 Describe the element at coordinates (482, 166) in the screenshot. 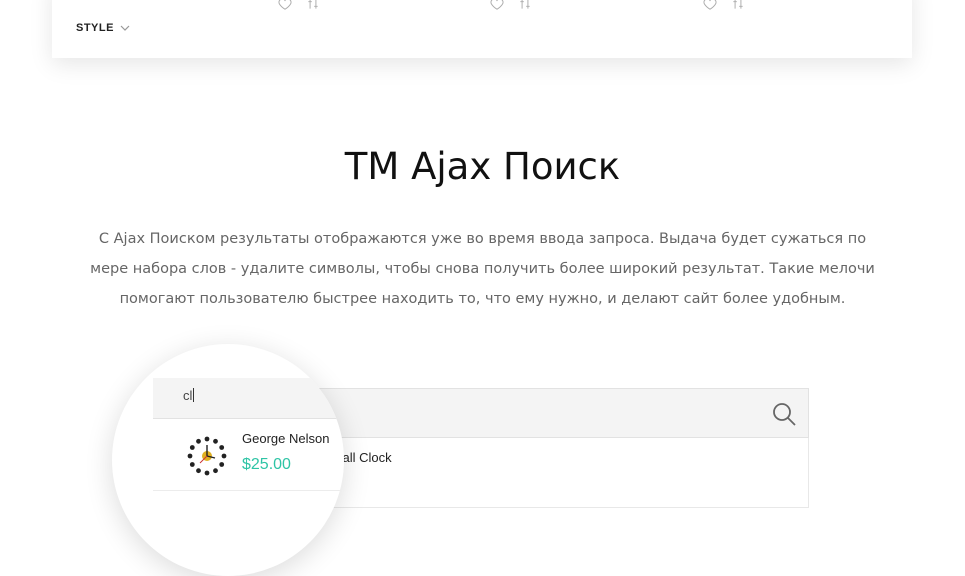

I see `section-title: TM Ajax Поиск` at that location.